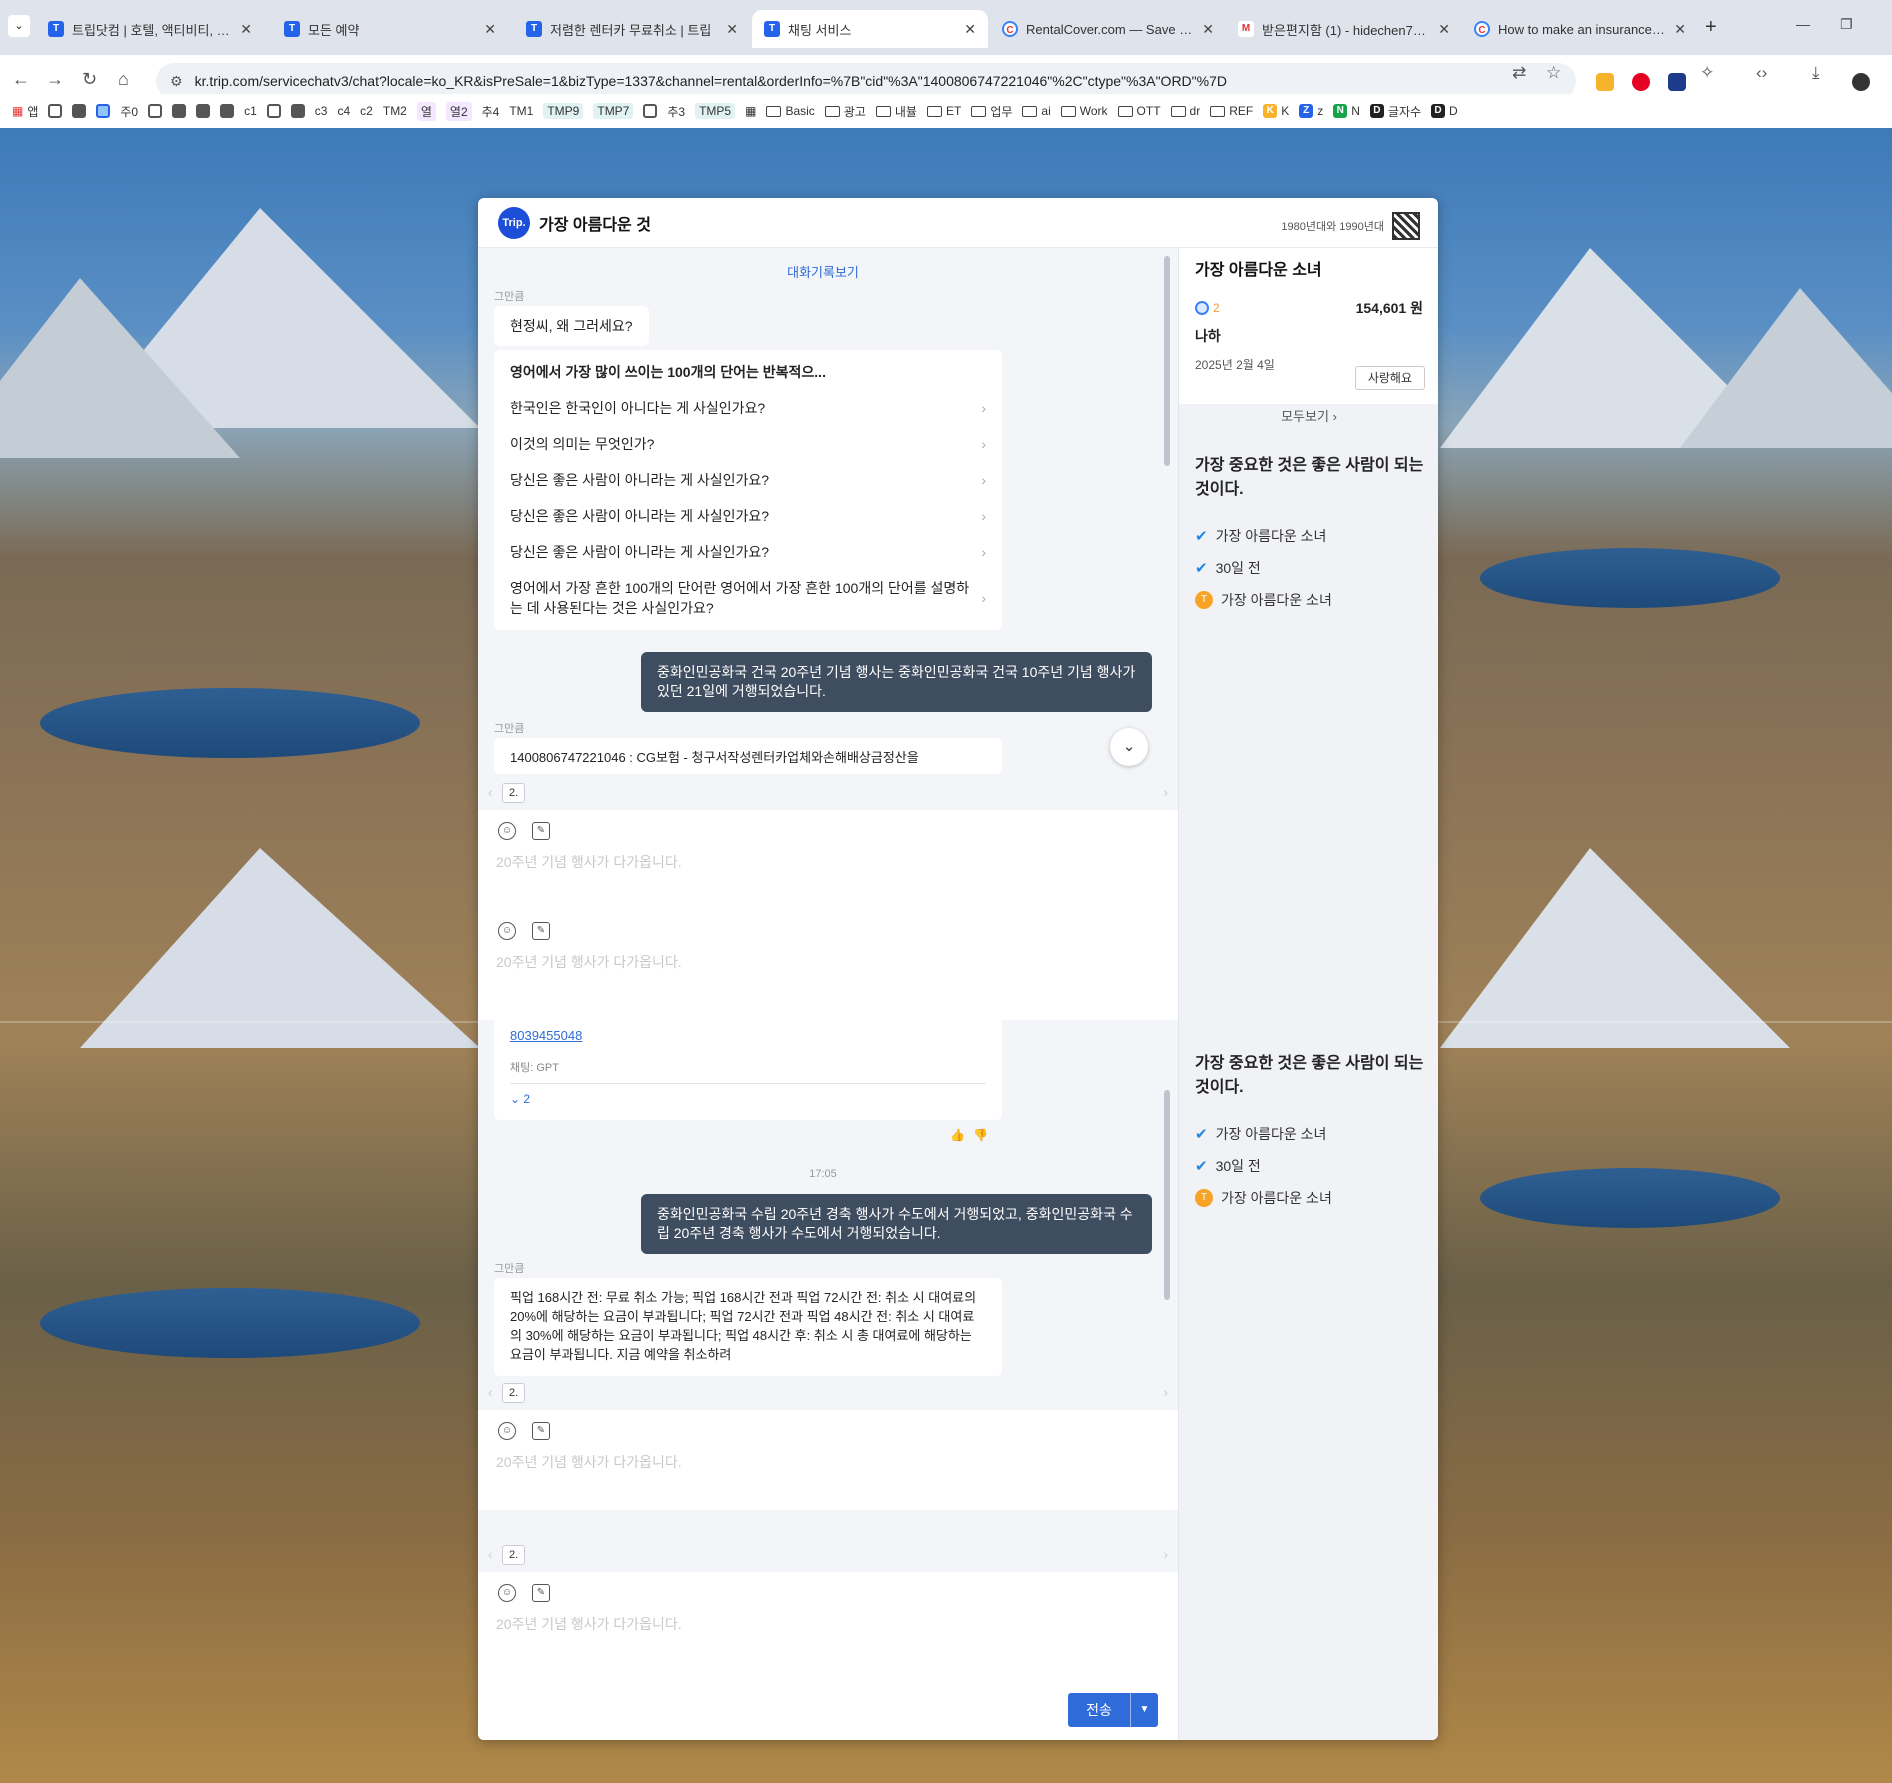 The height and width of the screenshot is (1783, 1892). What do you see at coordinates (395, 111) in the screenshot?
I see `bookmark-item: TM2` at bounding box center [395, 111].